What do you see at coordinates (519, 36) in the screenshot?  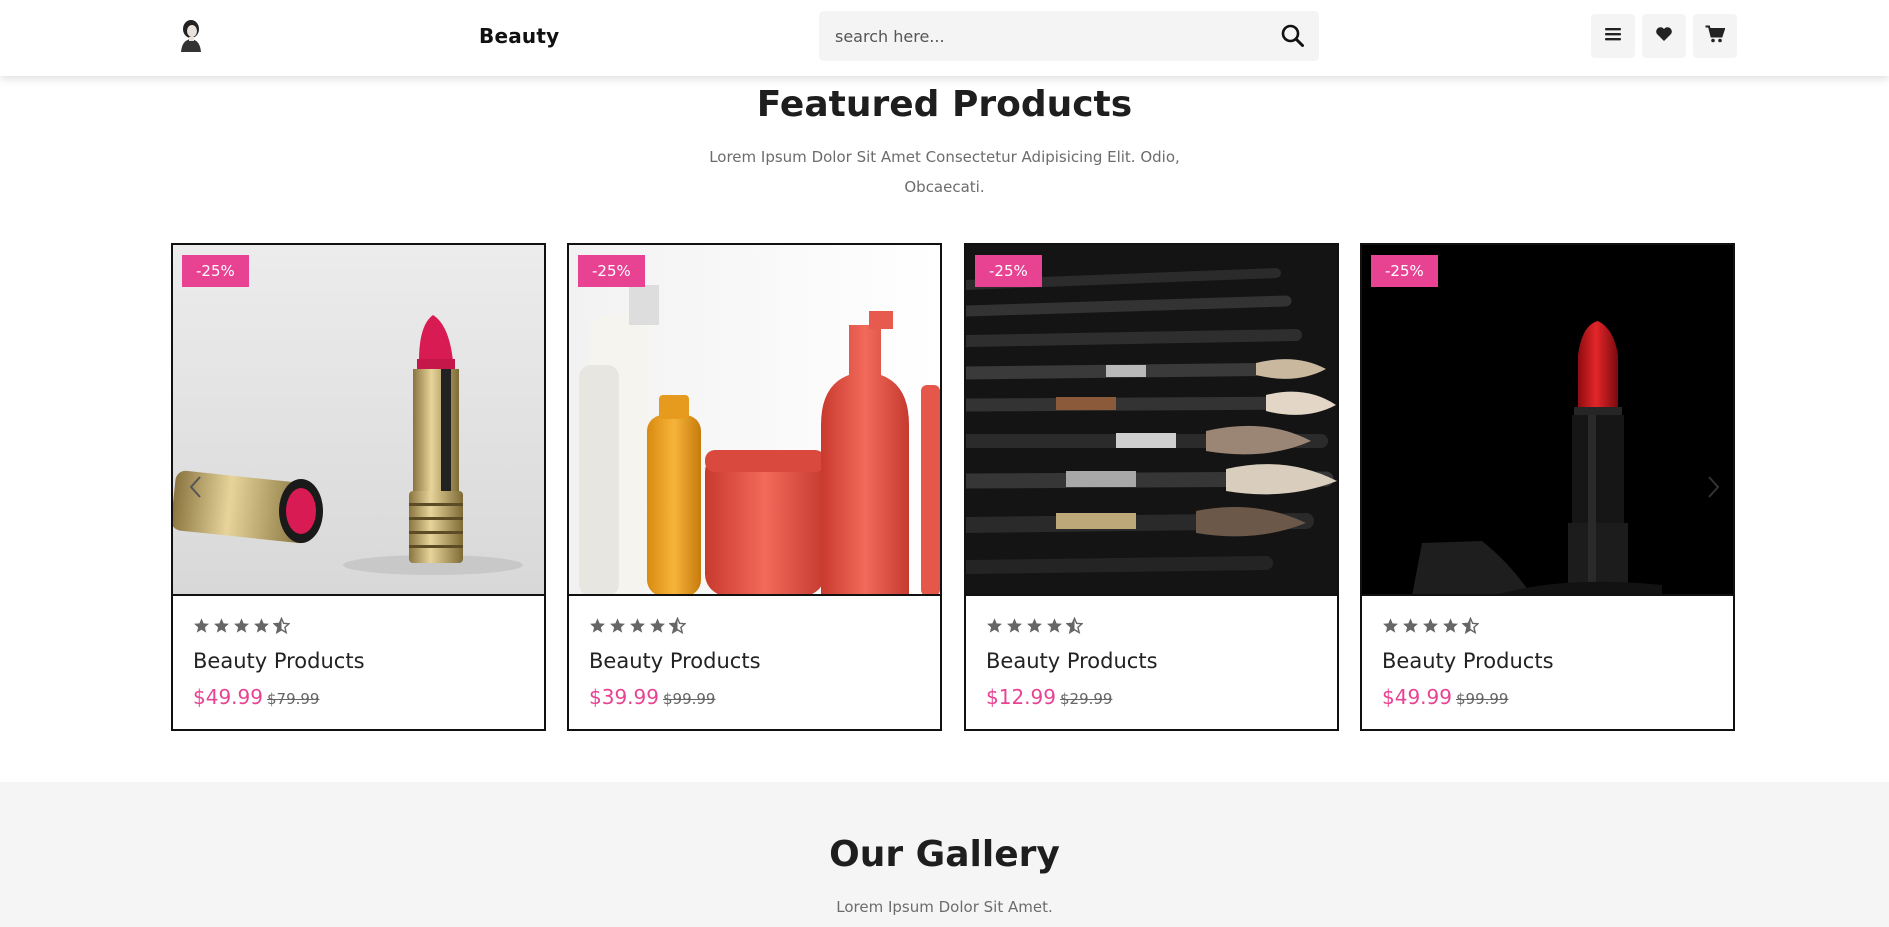 I see `brand-name: Beauty` at bounding box center [519, 36].